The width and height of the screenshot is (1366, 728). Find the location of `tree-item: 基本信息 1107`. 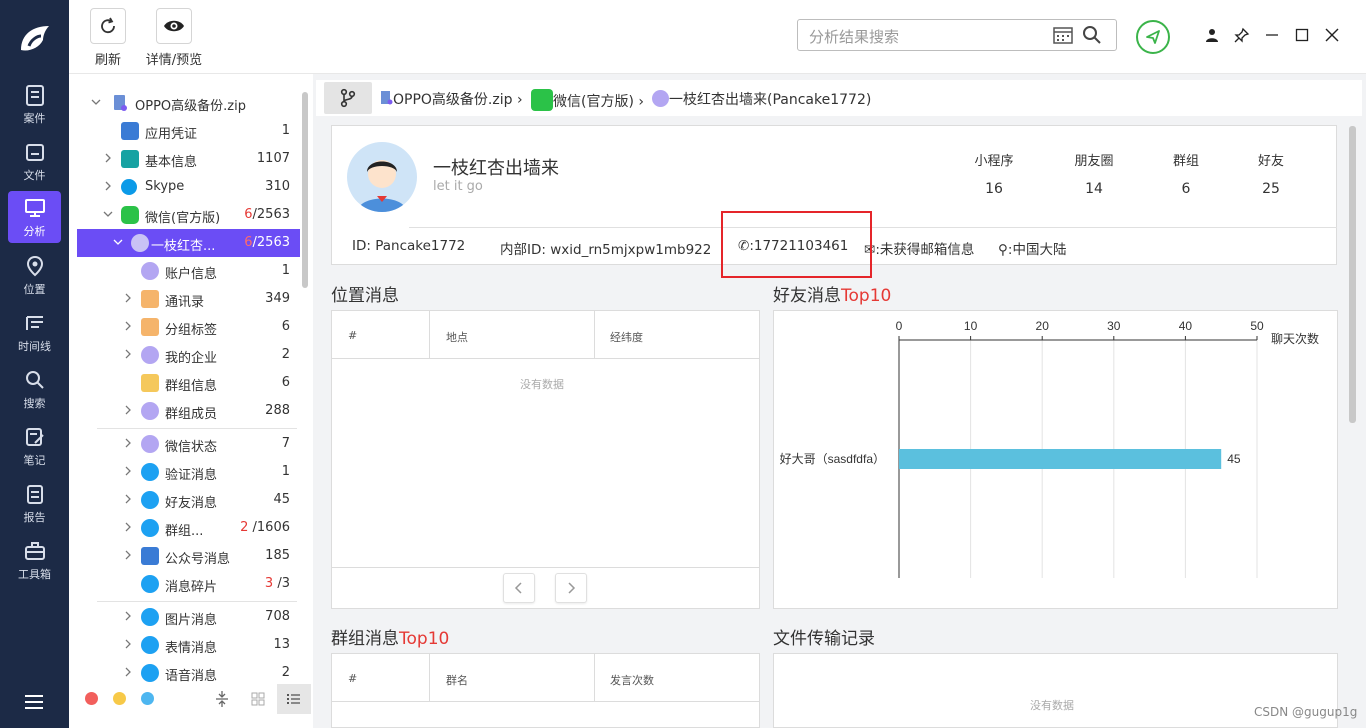

tree-item: 基本信息 1107 is located at coordinates (188, 159).